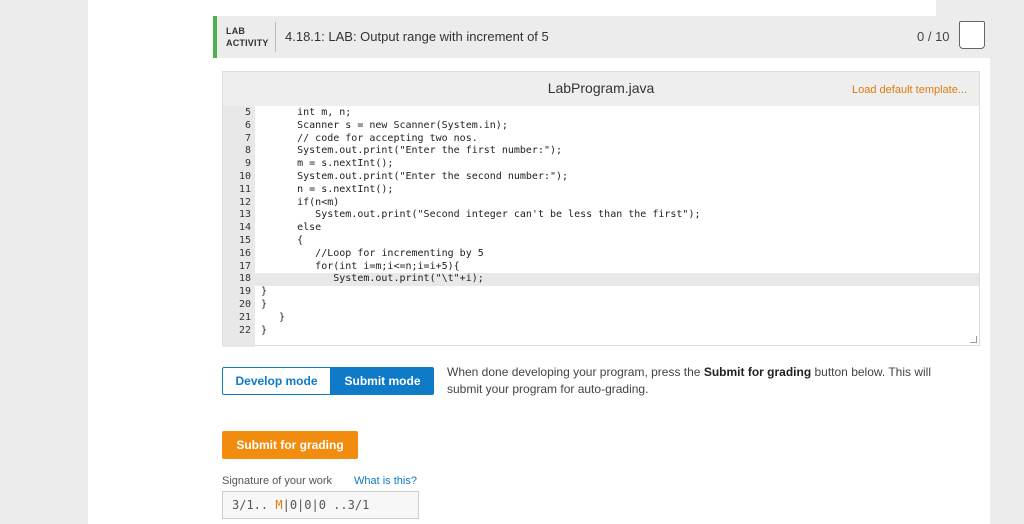 The height and width of the screenshot is (524, 1024). What do you see at coordinates (300, 202) in the screenshot?
I see `code-text: if(n<m)` at bounding box center [300, 202].